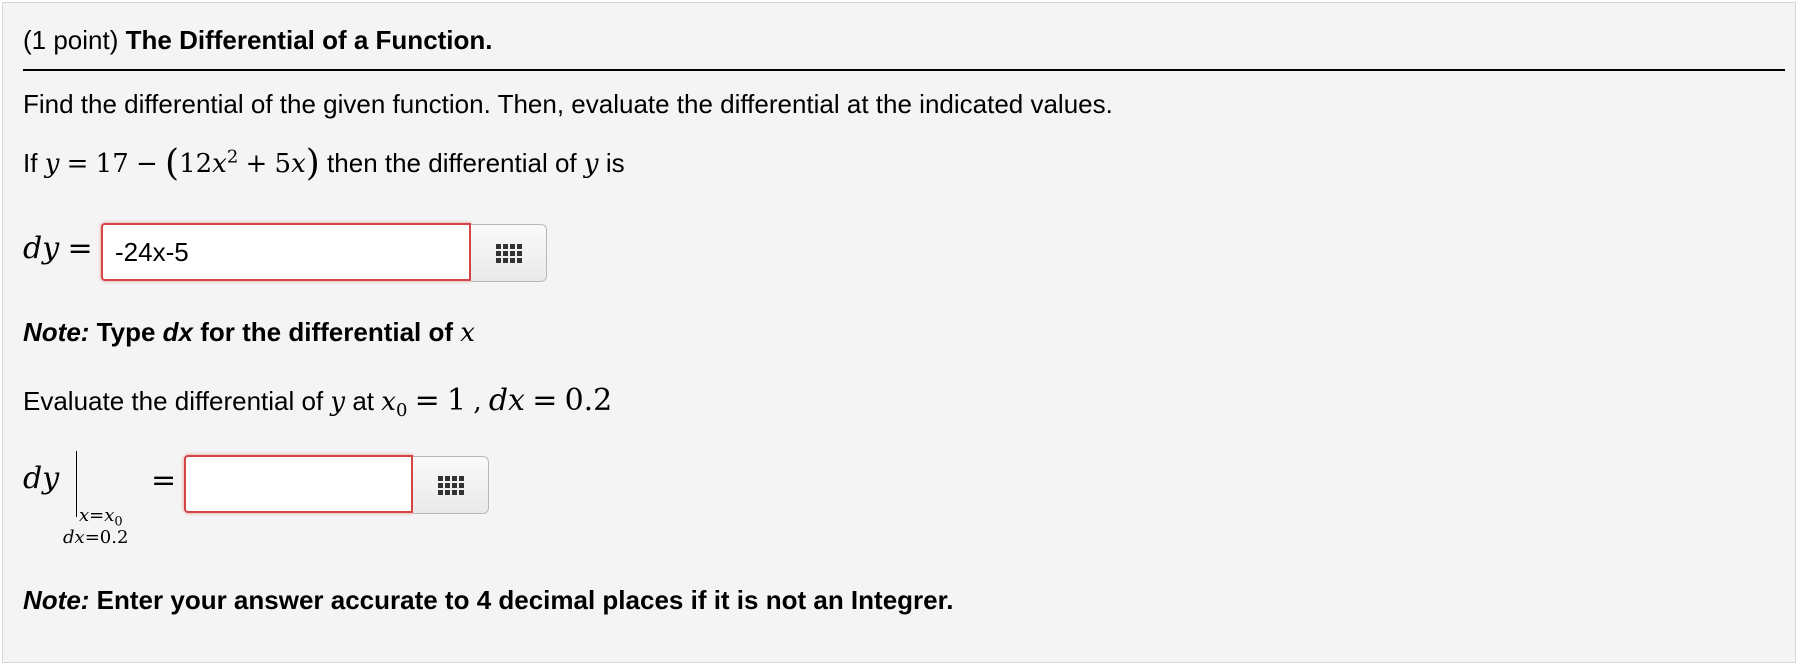 The image size is (1800, 667). I want to click on dy-eval-label: dy, so click(41, 478).